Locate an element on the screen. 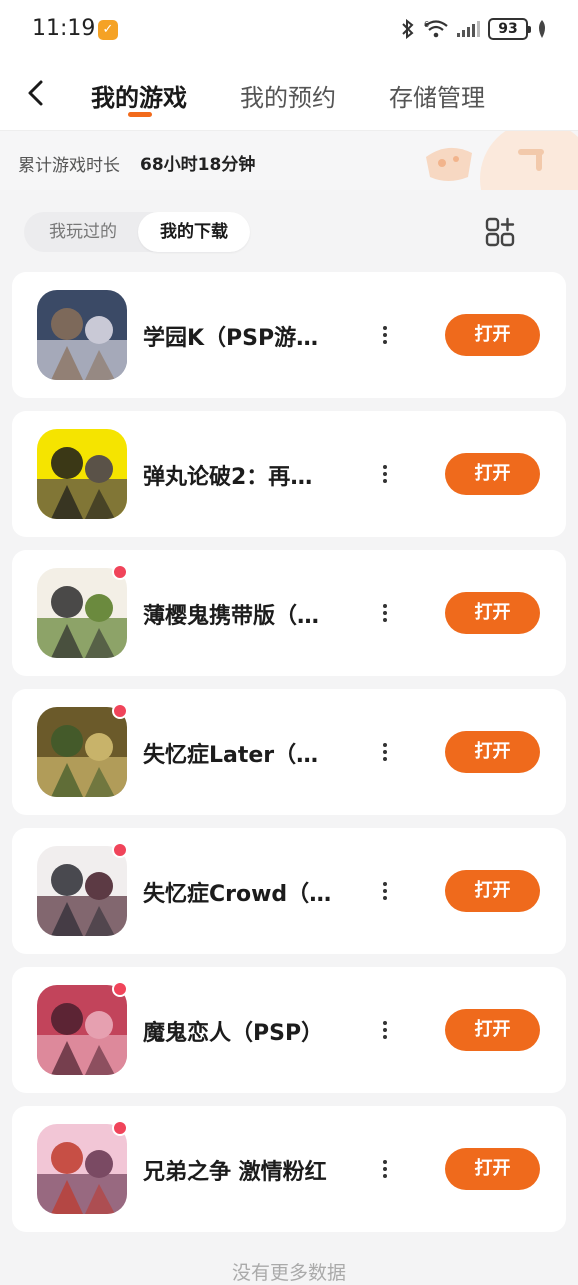 Image resolution: width=578 pixels, height=1285 pixels. tab-my-games: 我的游戏 is located at coordinates (139, 95).